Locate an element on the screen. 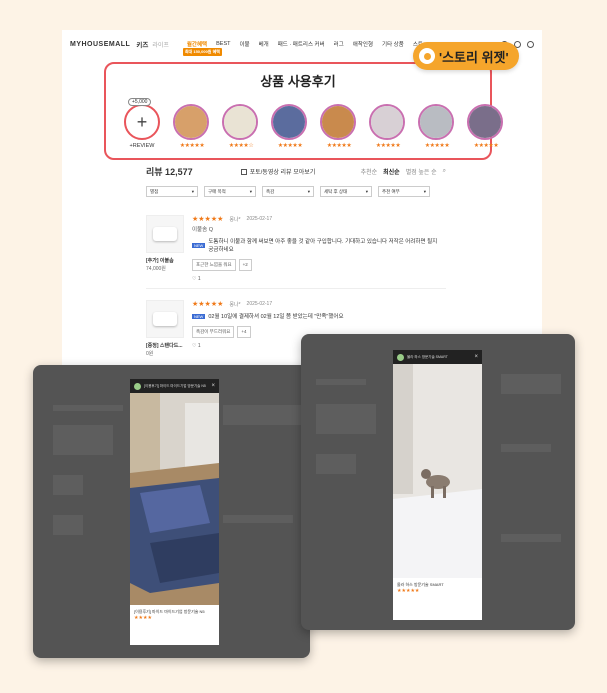 The width and height of the screenshot is (607, 693). review-option: 이불솜 Q is located at coordinates (202, 230).